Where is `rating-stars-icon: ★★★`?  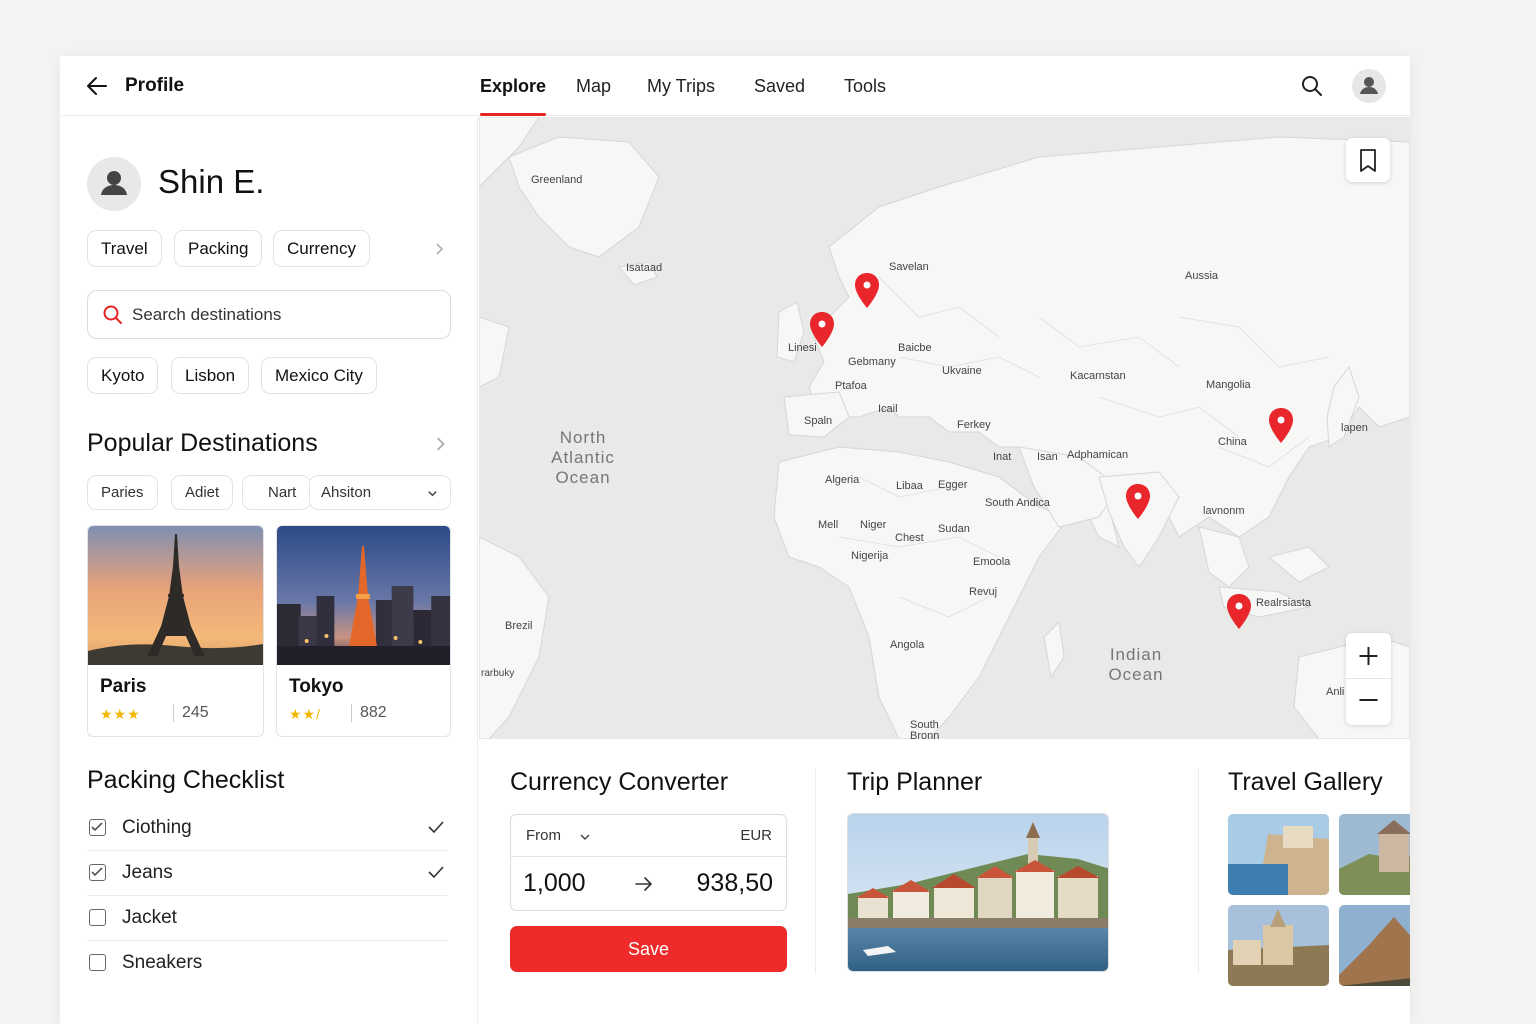
rating-stars-icon: ★★★ is located at coordinates (120, 714).